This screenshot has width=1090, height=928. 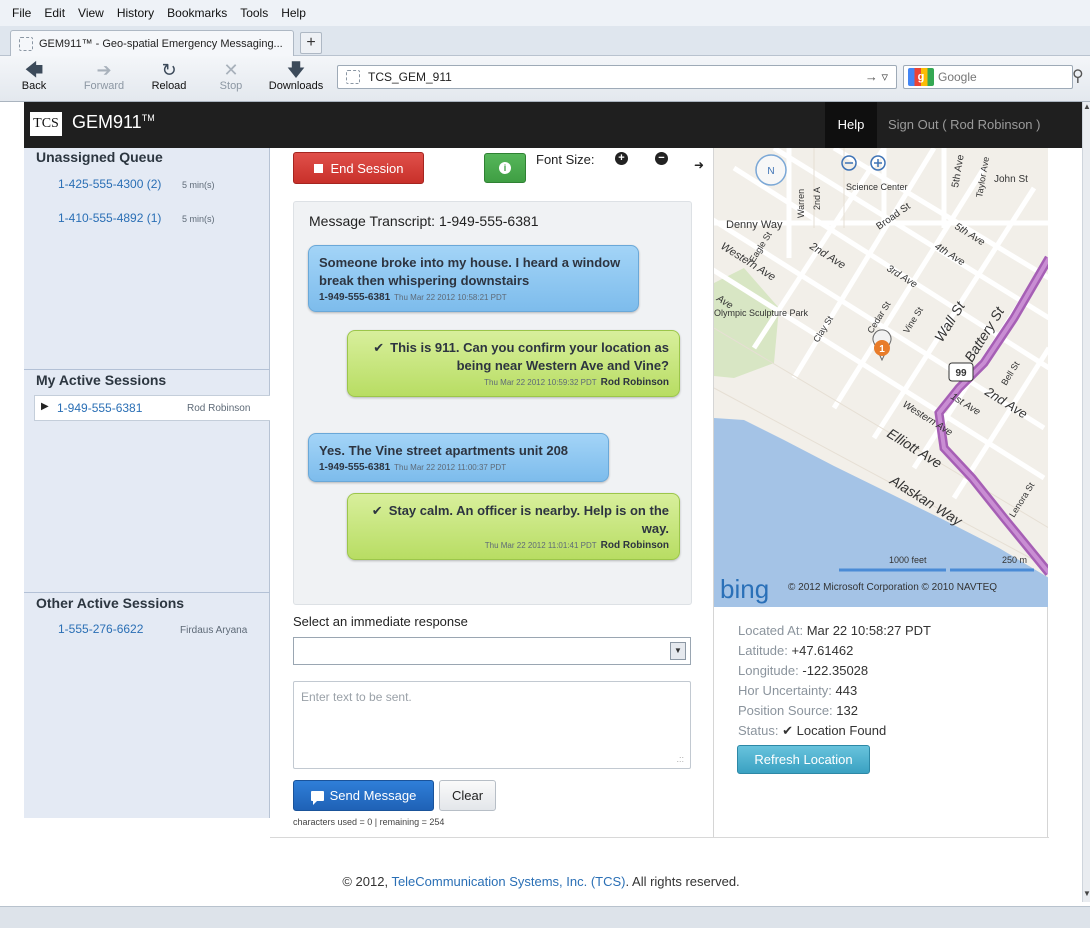 I want to click on queue-item-number: 1-425-555-4300 (2), so click(x=109, y=184).